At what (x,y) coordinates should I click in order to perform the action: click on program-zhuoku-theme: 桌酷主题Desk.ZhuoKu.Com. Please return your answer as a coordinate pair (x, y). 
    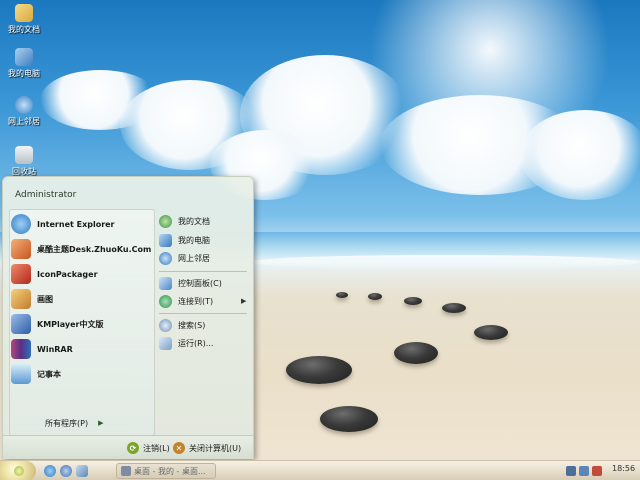
    Looking at the image, I should click on (81, 249).